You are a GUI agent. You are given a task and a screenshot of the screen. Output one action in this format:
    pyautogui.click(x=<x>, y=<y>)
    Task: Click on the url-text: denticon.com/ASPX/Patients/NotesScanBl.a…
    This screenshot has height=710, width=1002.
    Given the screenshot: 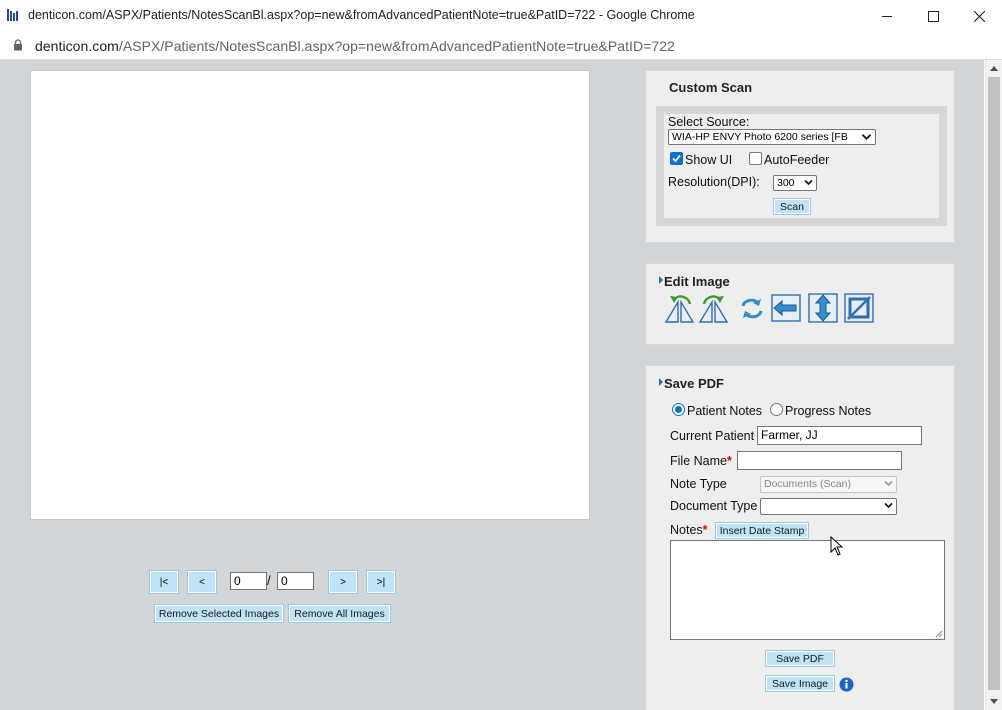 What is the action you would take?
    pyautogui.click(x=355, y=46)
    